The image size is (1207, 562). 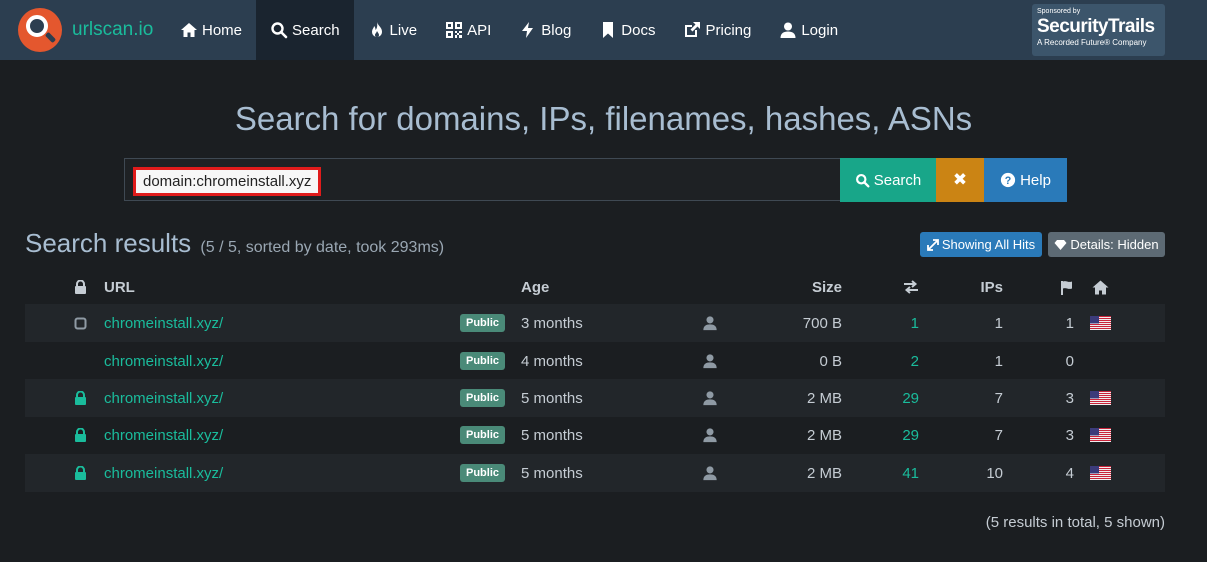 What do you see at coordinates (638, 30) in the screenshot?
I see `nav-docs-label: Docs` at bounding box center [638, 30].